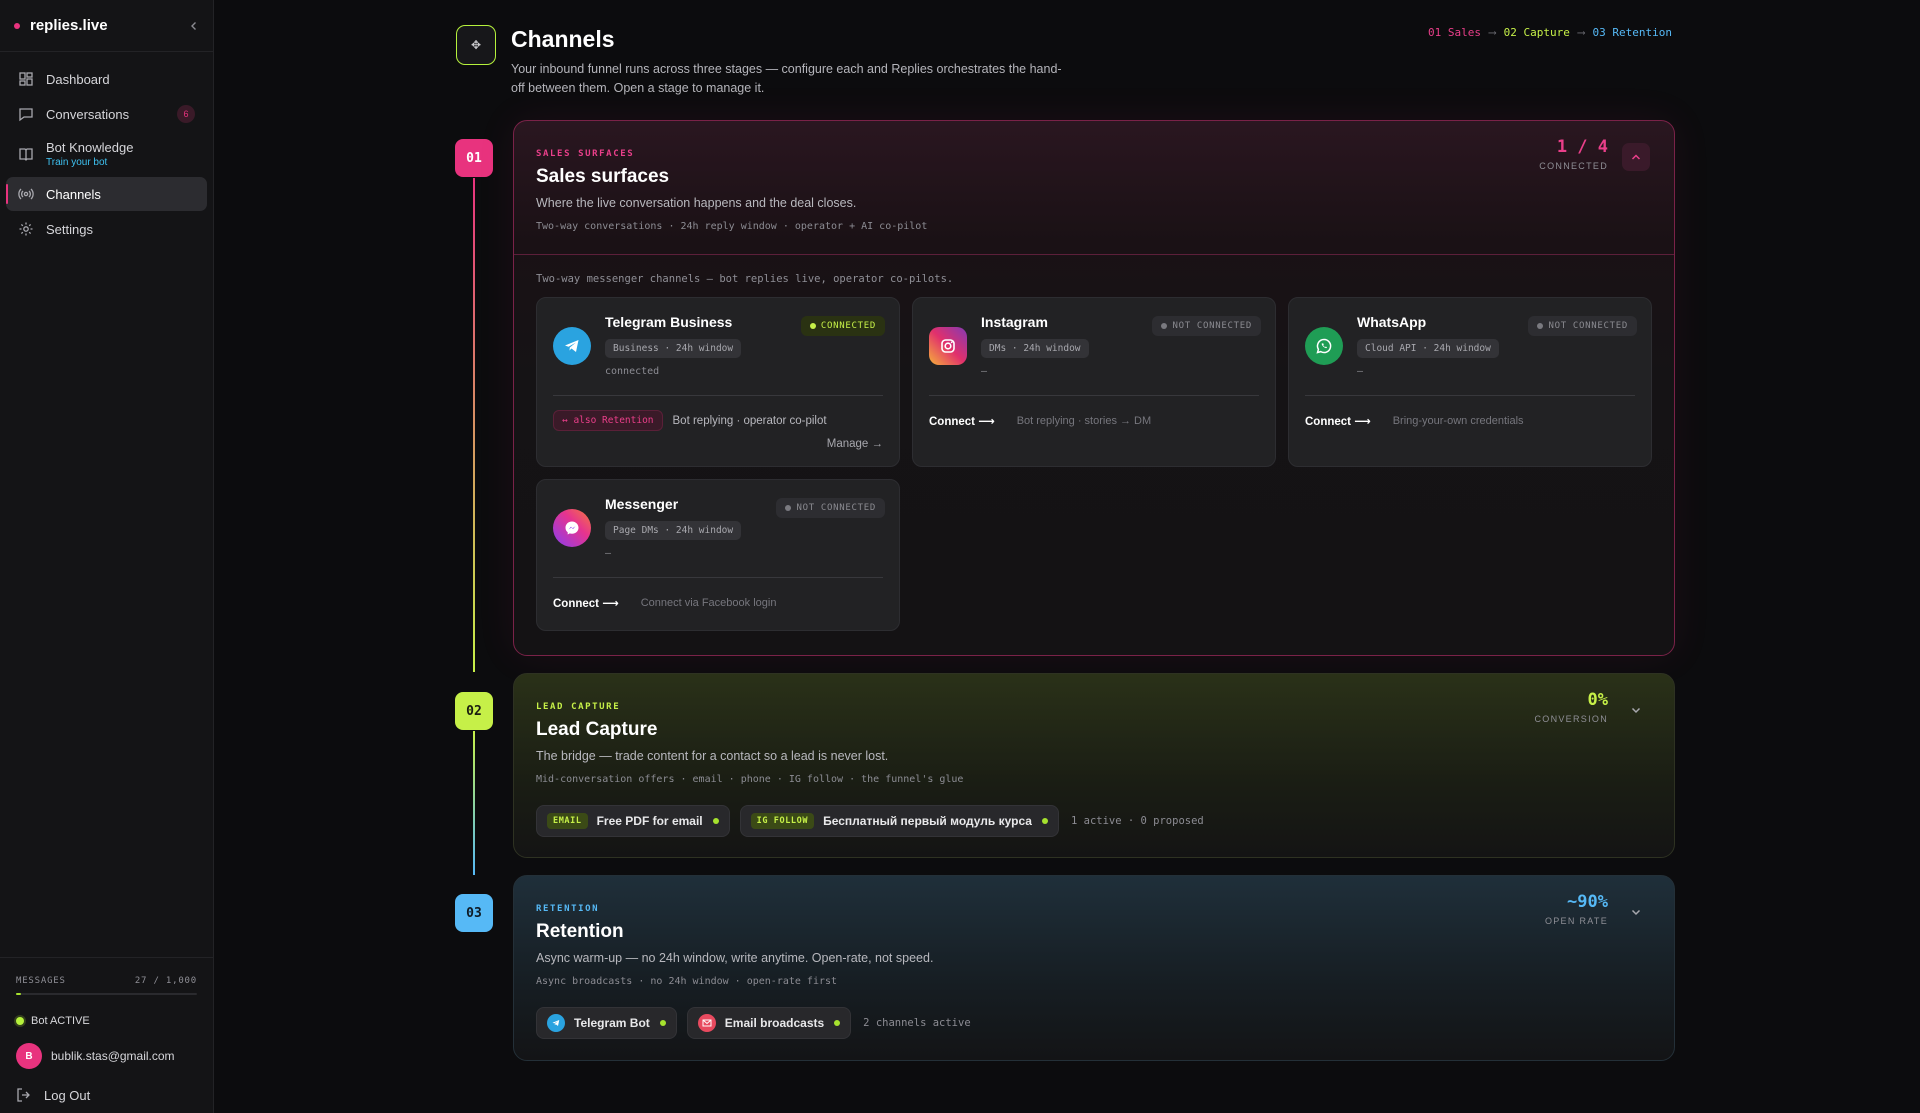 The height and width of the screenshot is (1113, 1920). I want to click on status-badge: NOT CONNECTED, so click(1206, 326).